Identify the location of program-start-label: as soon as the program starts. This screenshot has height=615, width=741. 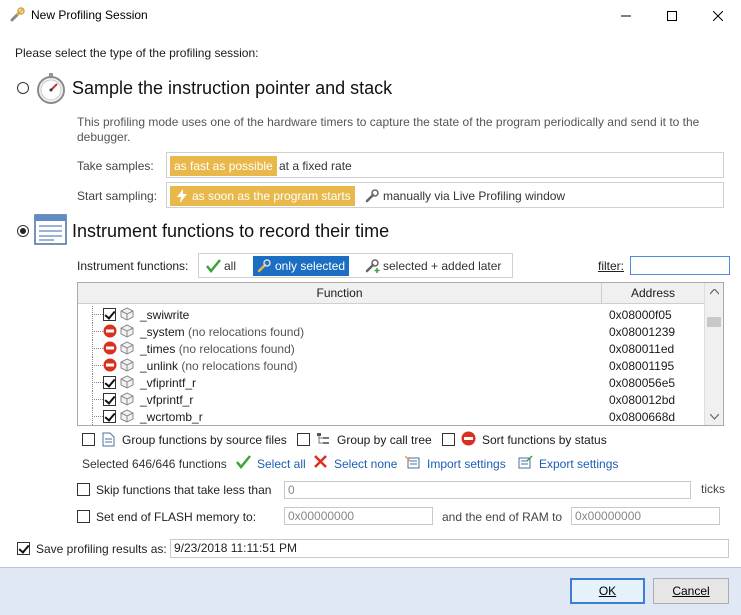
(271, 196).